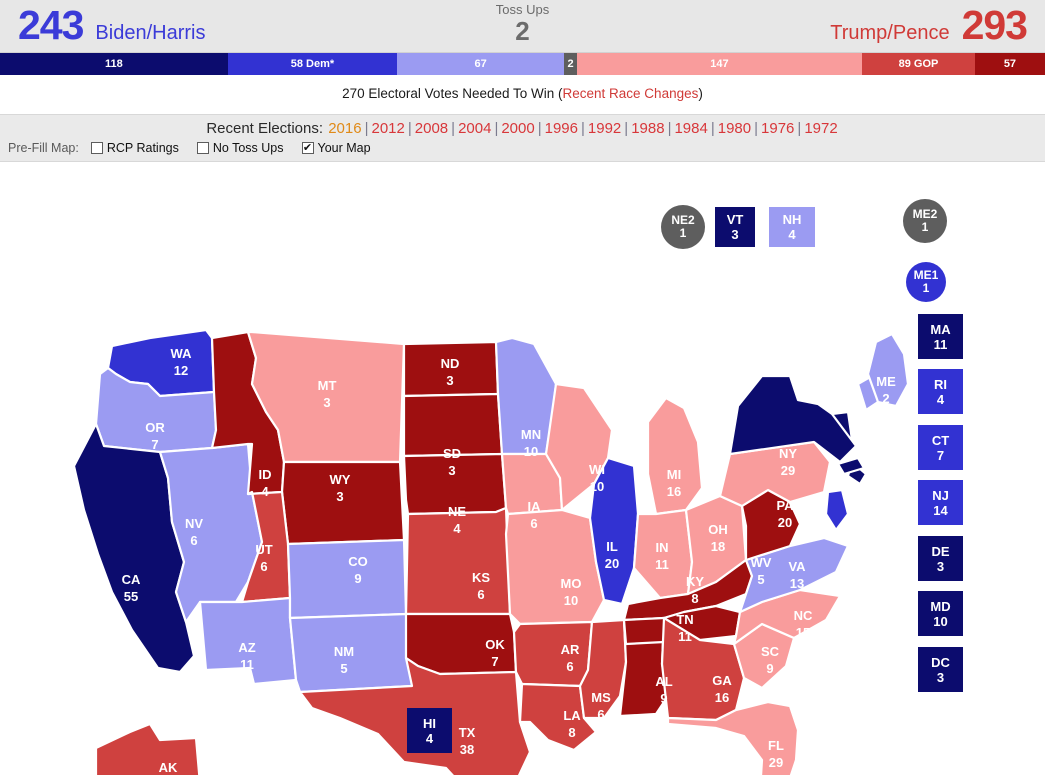 This screenshot has width=1045, height=775. What do you see at coordinates (326, 402) in the screenshot?
I see `state-votes-mt: 3` at bounding box center [326, 402].